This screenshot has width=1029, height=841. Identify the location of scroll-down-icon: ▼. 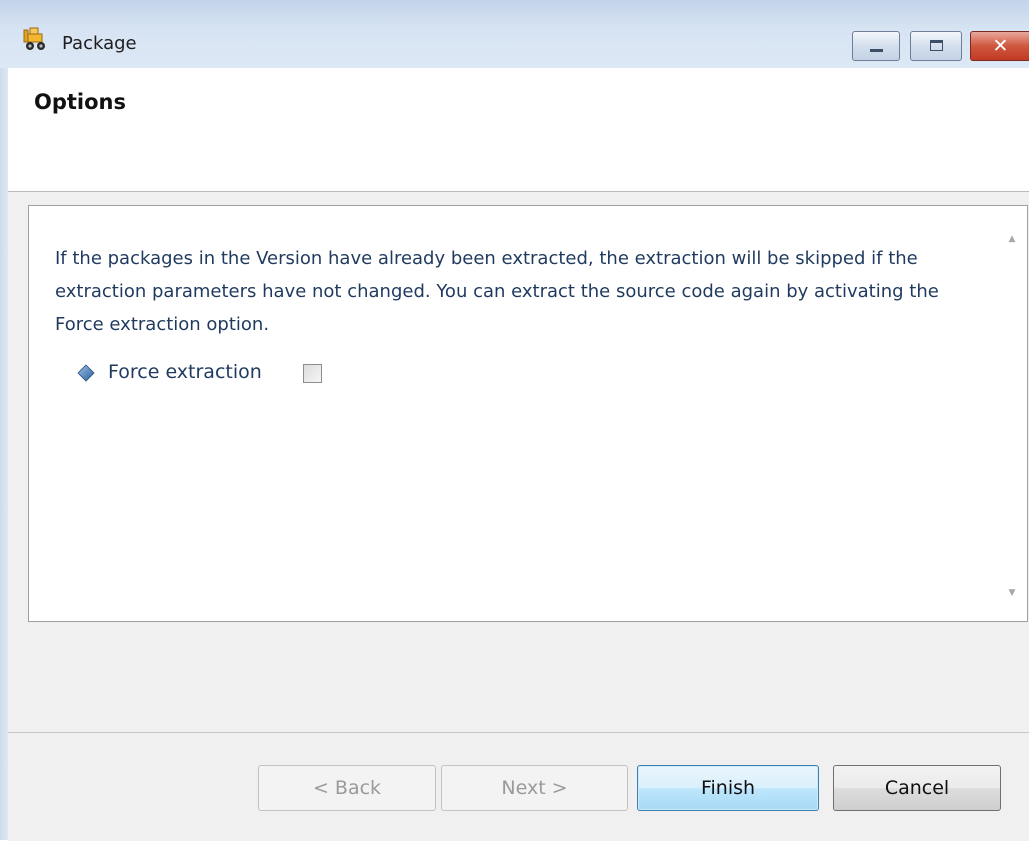
(1012, 593).